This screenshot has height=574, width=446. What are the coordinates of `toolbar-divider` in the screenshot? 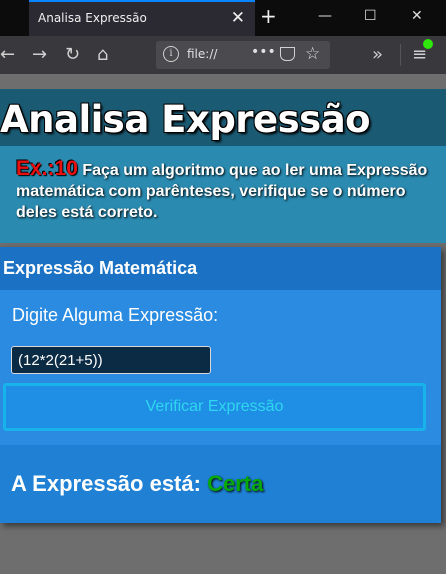 It's located at (400, 55).